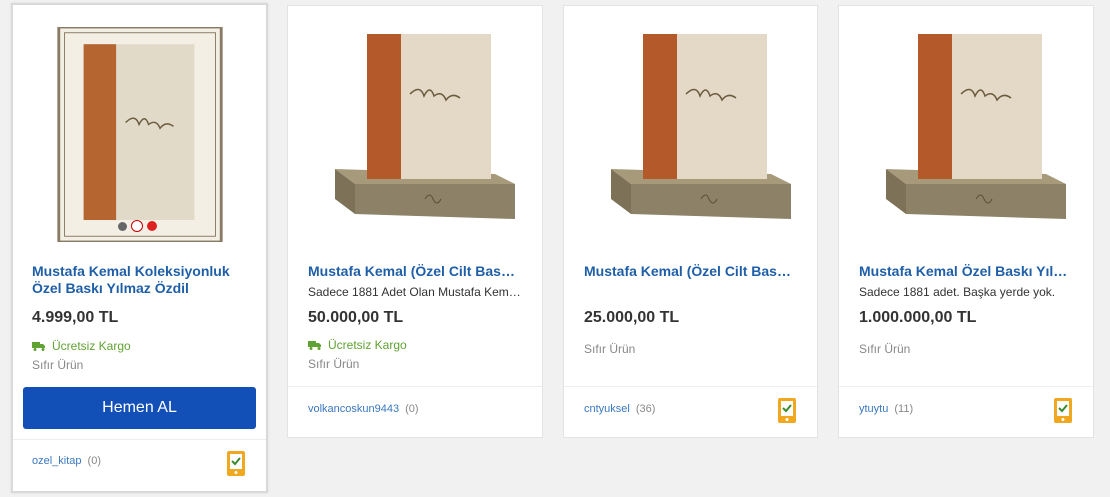 The height and width of the screenshot is (497, 1110). I want to click on product-price: 1.000.000,00 TL, so click(918, 317).